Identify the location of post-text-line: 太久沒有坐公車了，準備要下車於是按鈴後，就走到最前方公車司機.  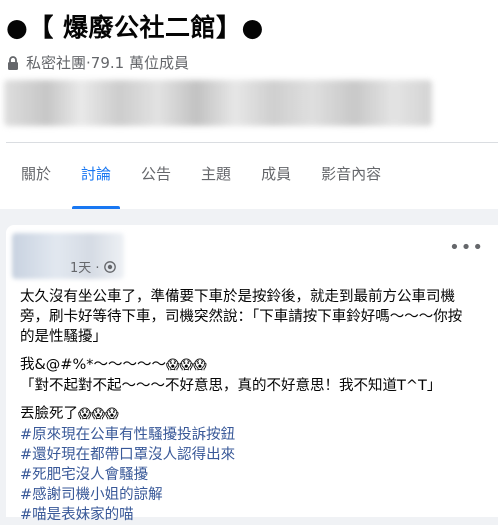
(237, 297).